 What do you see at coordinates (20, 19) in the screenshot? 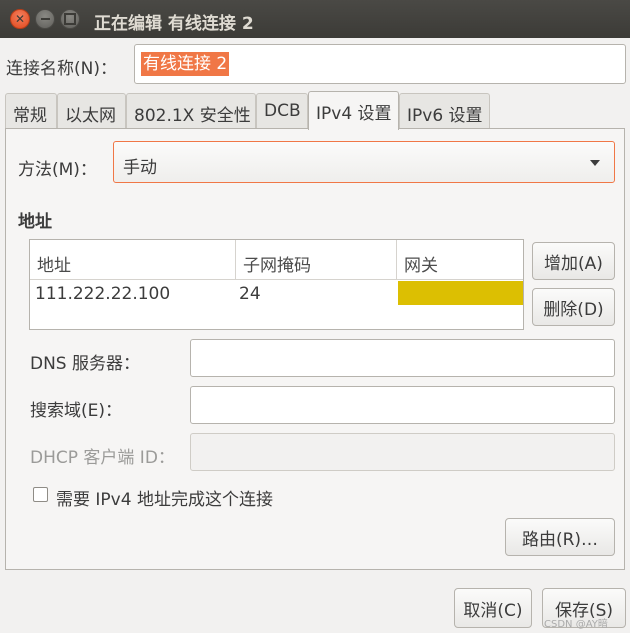
I see `close-window-icon: ✕` at bounding box center [20, 19].